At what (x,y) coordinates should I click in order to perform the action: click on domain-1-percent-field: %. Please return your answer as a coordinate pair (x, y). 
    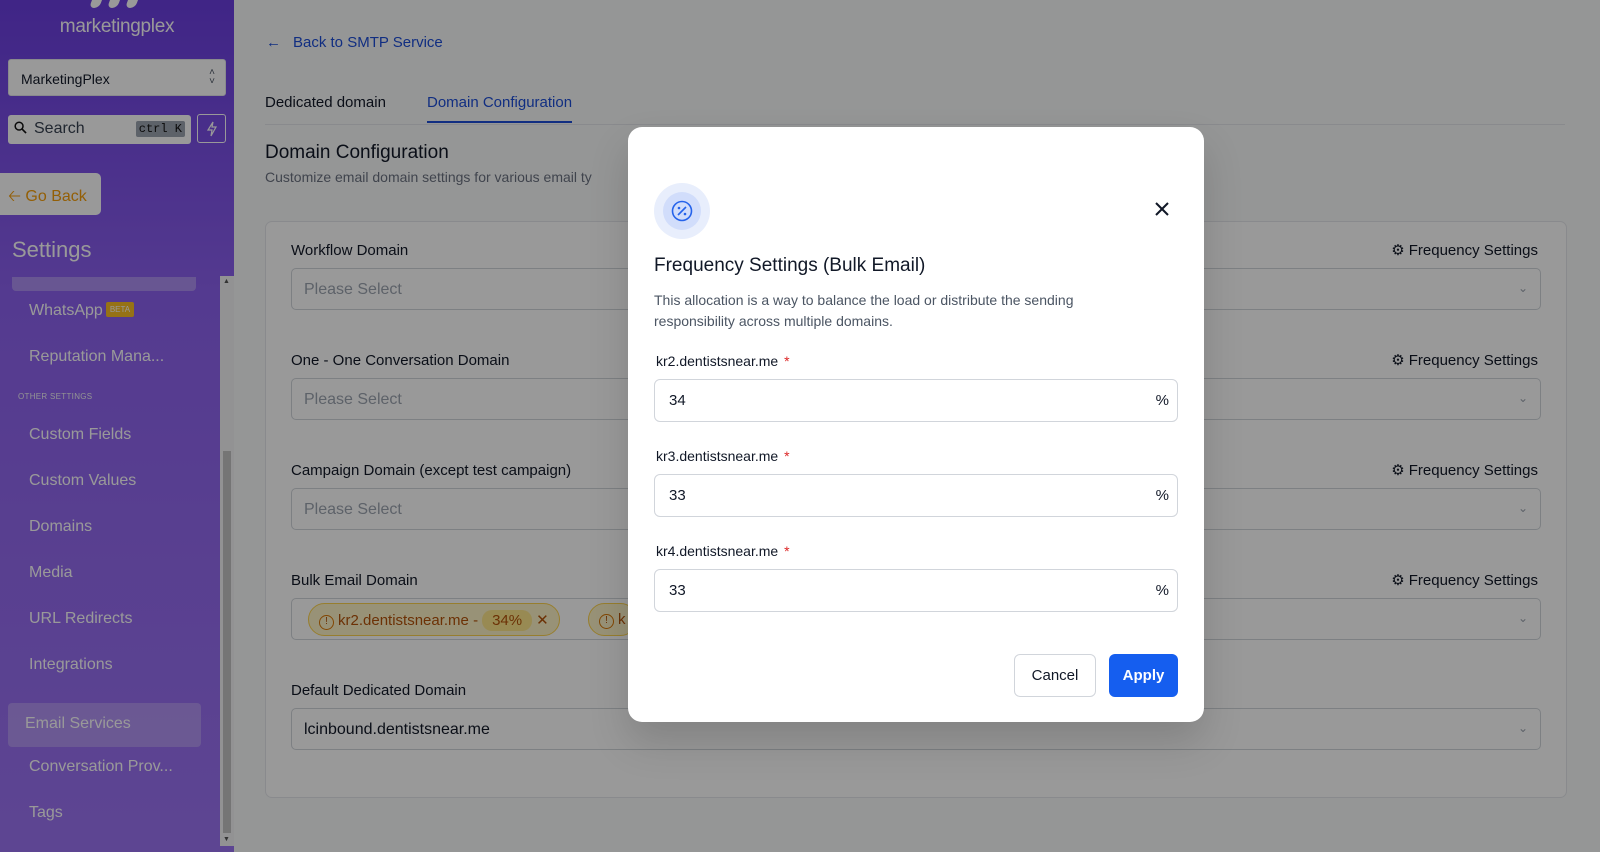
    Looking at the image, I should click on (916, 400).